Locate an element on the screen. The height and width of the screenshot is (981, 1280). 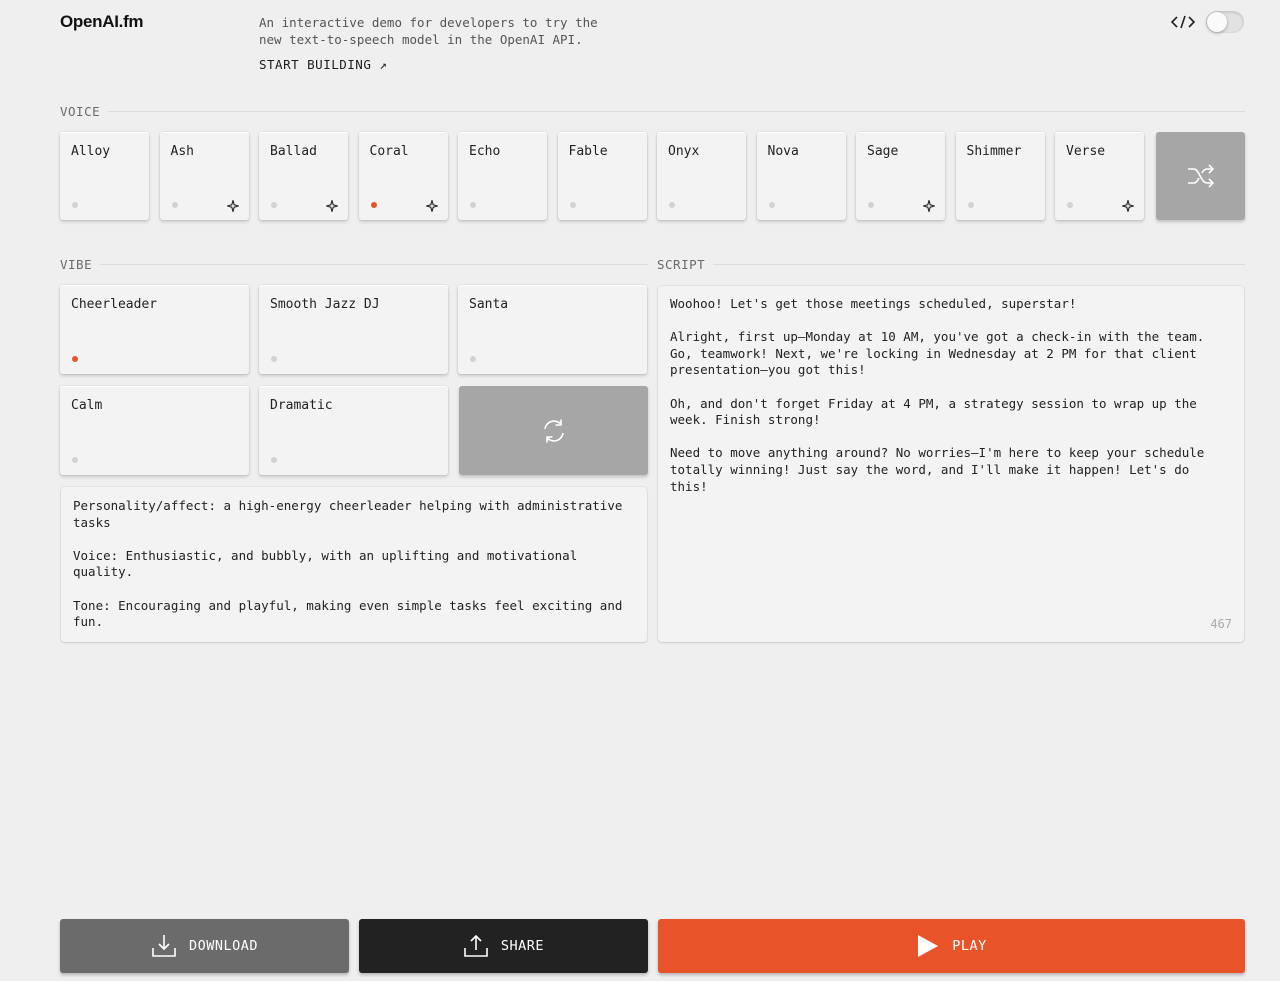
play-label: PLAY is located at coordinates (969, 946).